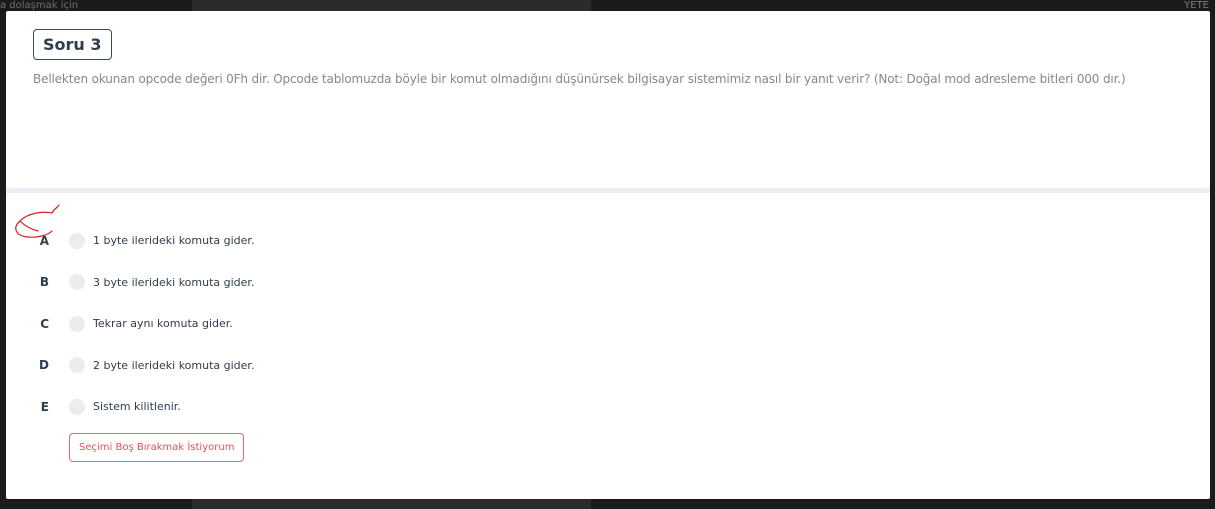 The height and width of the screenshot is (509, 1215). I want to click on option-letter: C, so click(44, 323).